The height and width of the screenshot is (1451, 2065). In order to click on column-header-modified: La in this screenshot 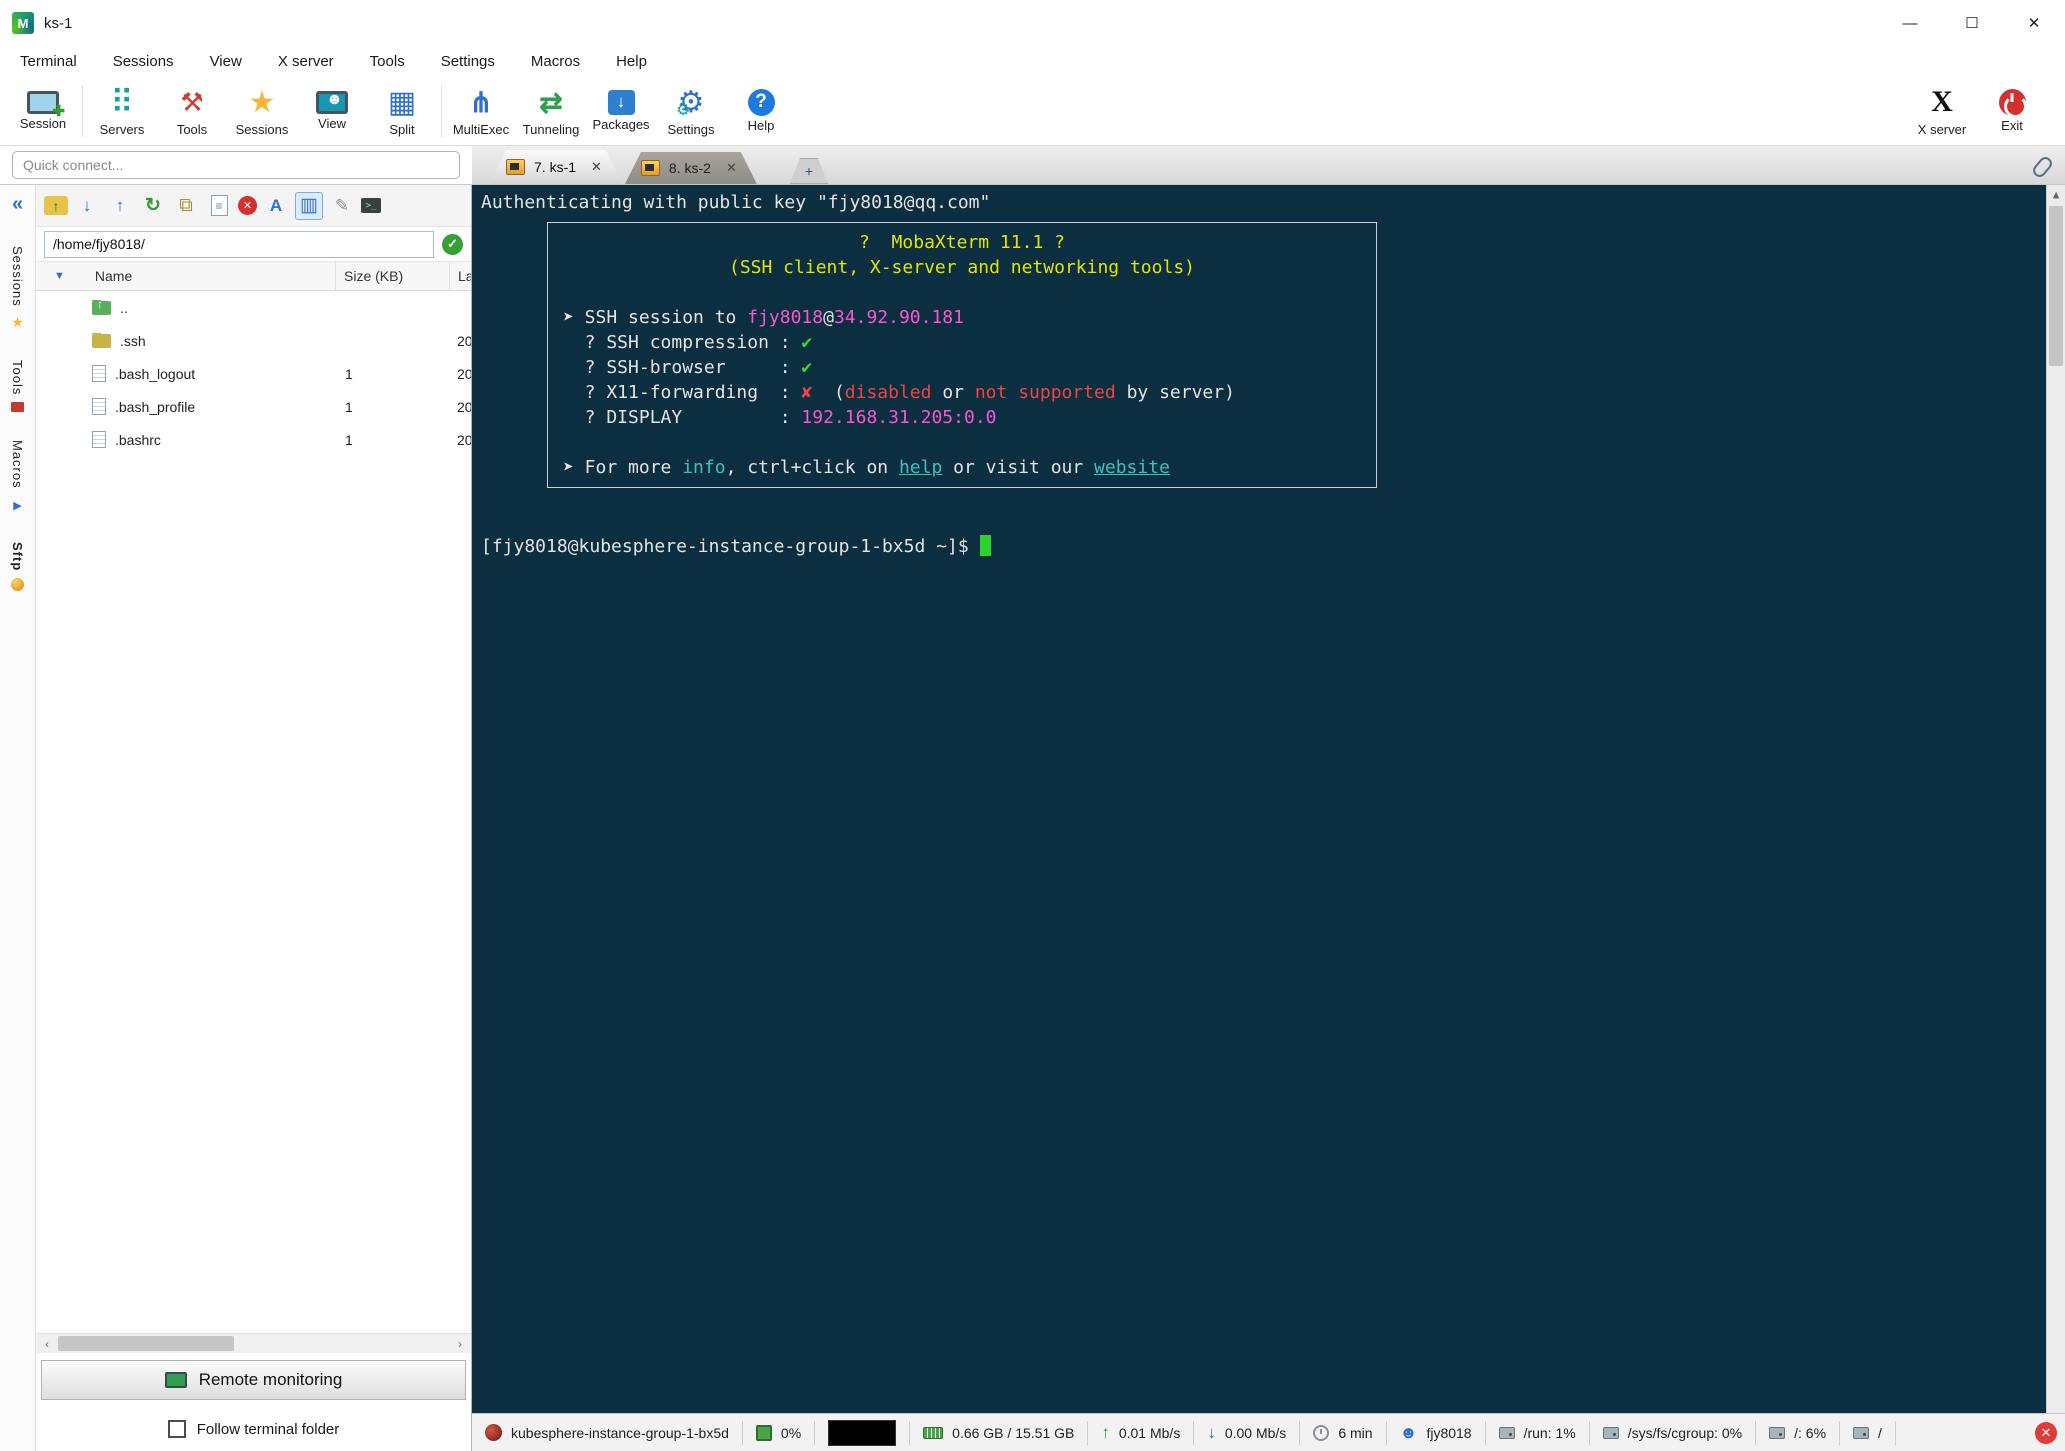, I will do `click(460, 276)`.